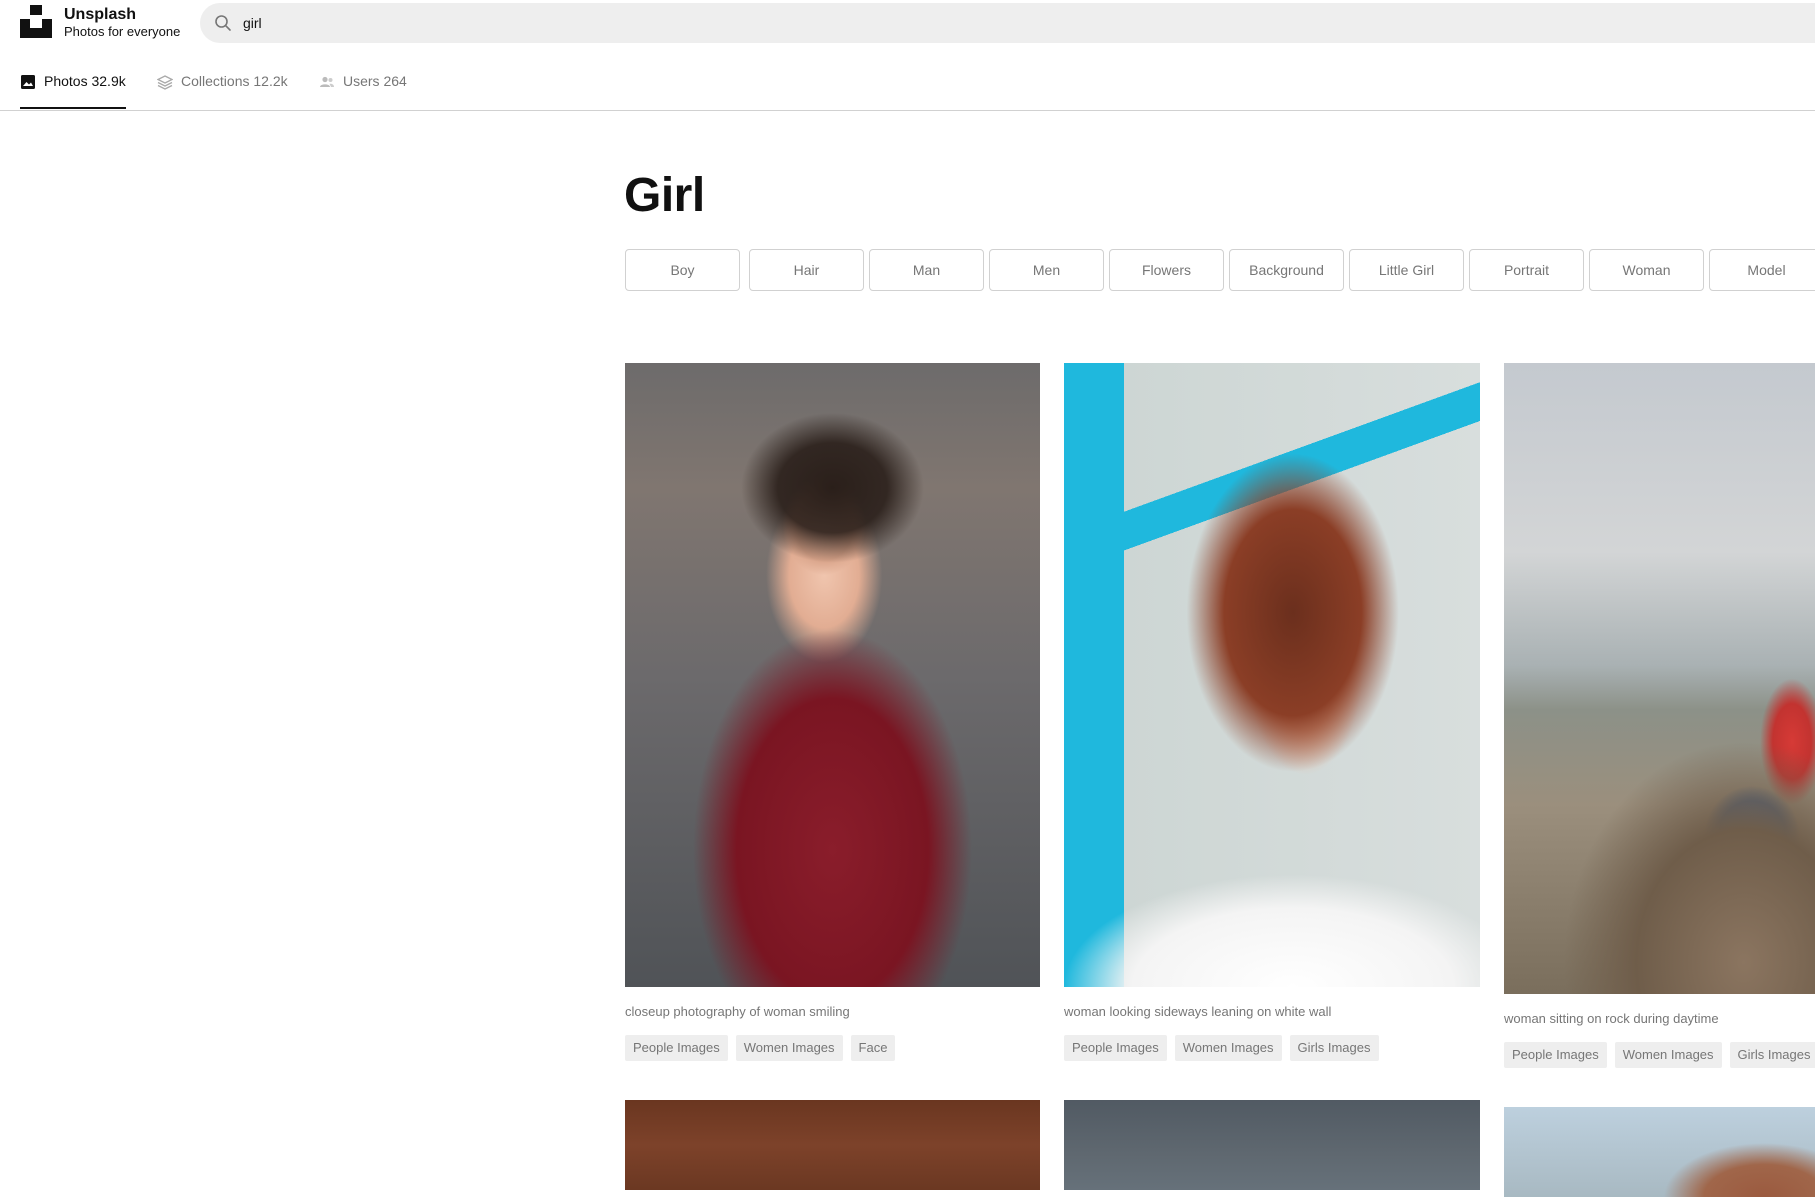 This screenshot has height=1197, width=1815. What do you see at coordinates (1286, 270) in the screenshot?
I see `related-search-background: Background` at bounding box center [1286, 270].